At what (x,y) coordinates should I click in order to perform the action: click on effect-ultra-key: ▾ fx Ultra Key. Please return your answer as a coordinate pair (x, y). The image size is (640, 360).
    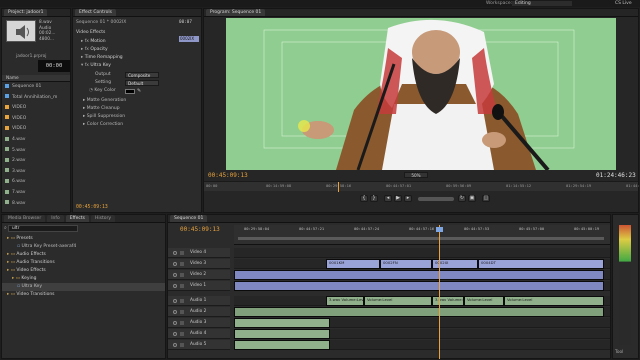
    Looking at the image, I should click on (137, 66).